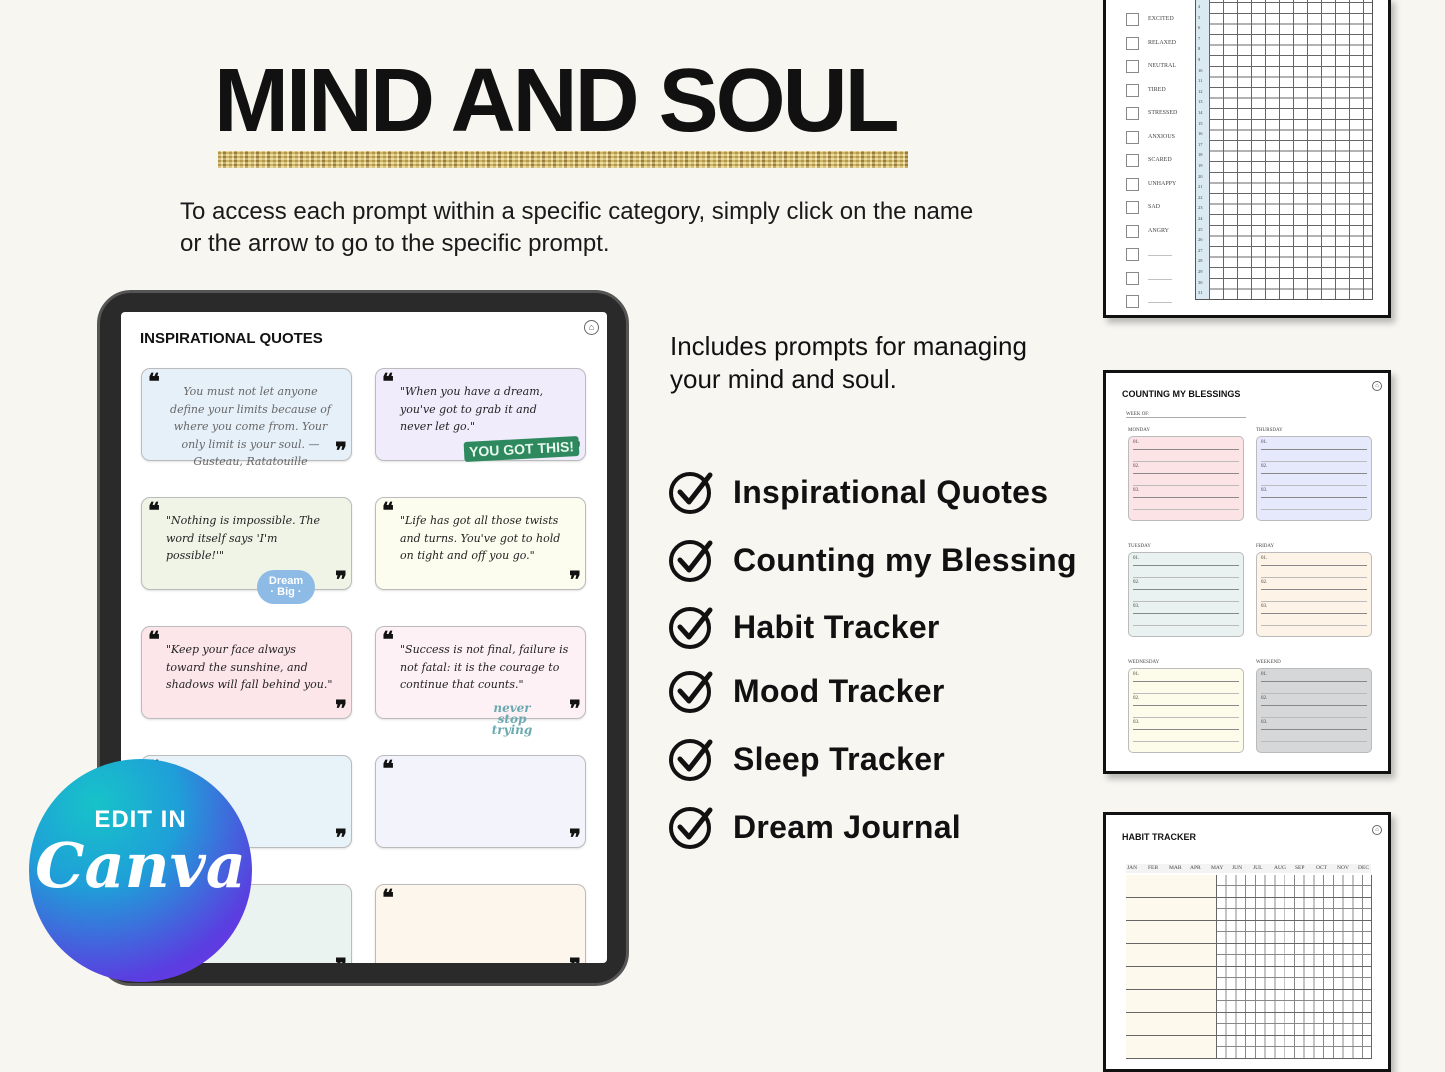 The image size is (1445, 1072). I want to click on month-label: JUL, so click(1257, 868).